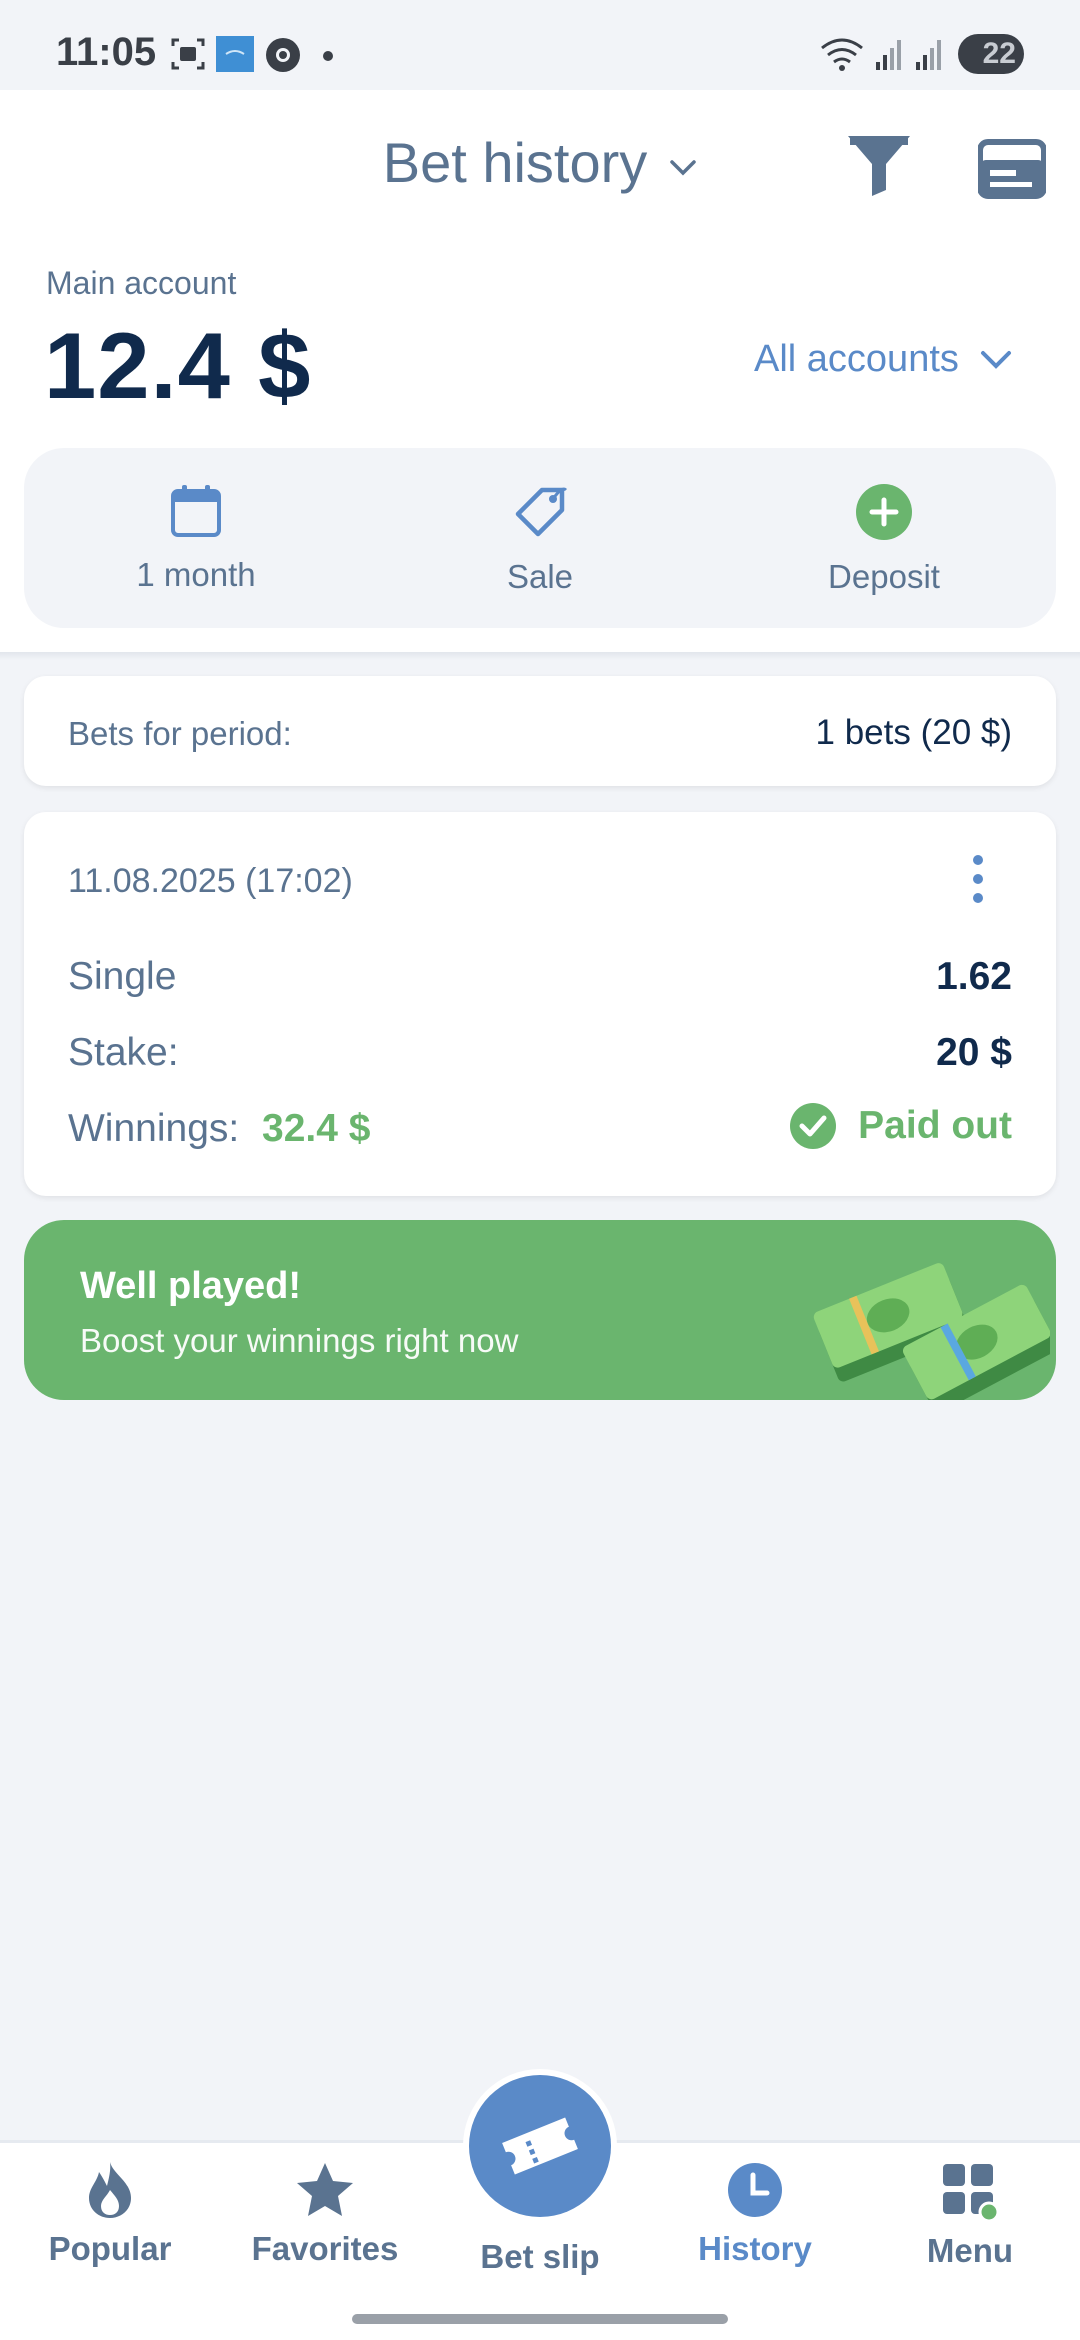 Image resolution: width=1080 pixels, height=2340 pixels. What do you see at coordinates (1012, 169) in the screenshot?
I see `bet-slip-list-icon` at bounding box center [1012, 169].